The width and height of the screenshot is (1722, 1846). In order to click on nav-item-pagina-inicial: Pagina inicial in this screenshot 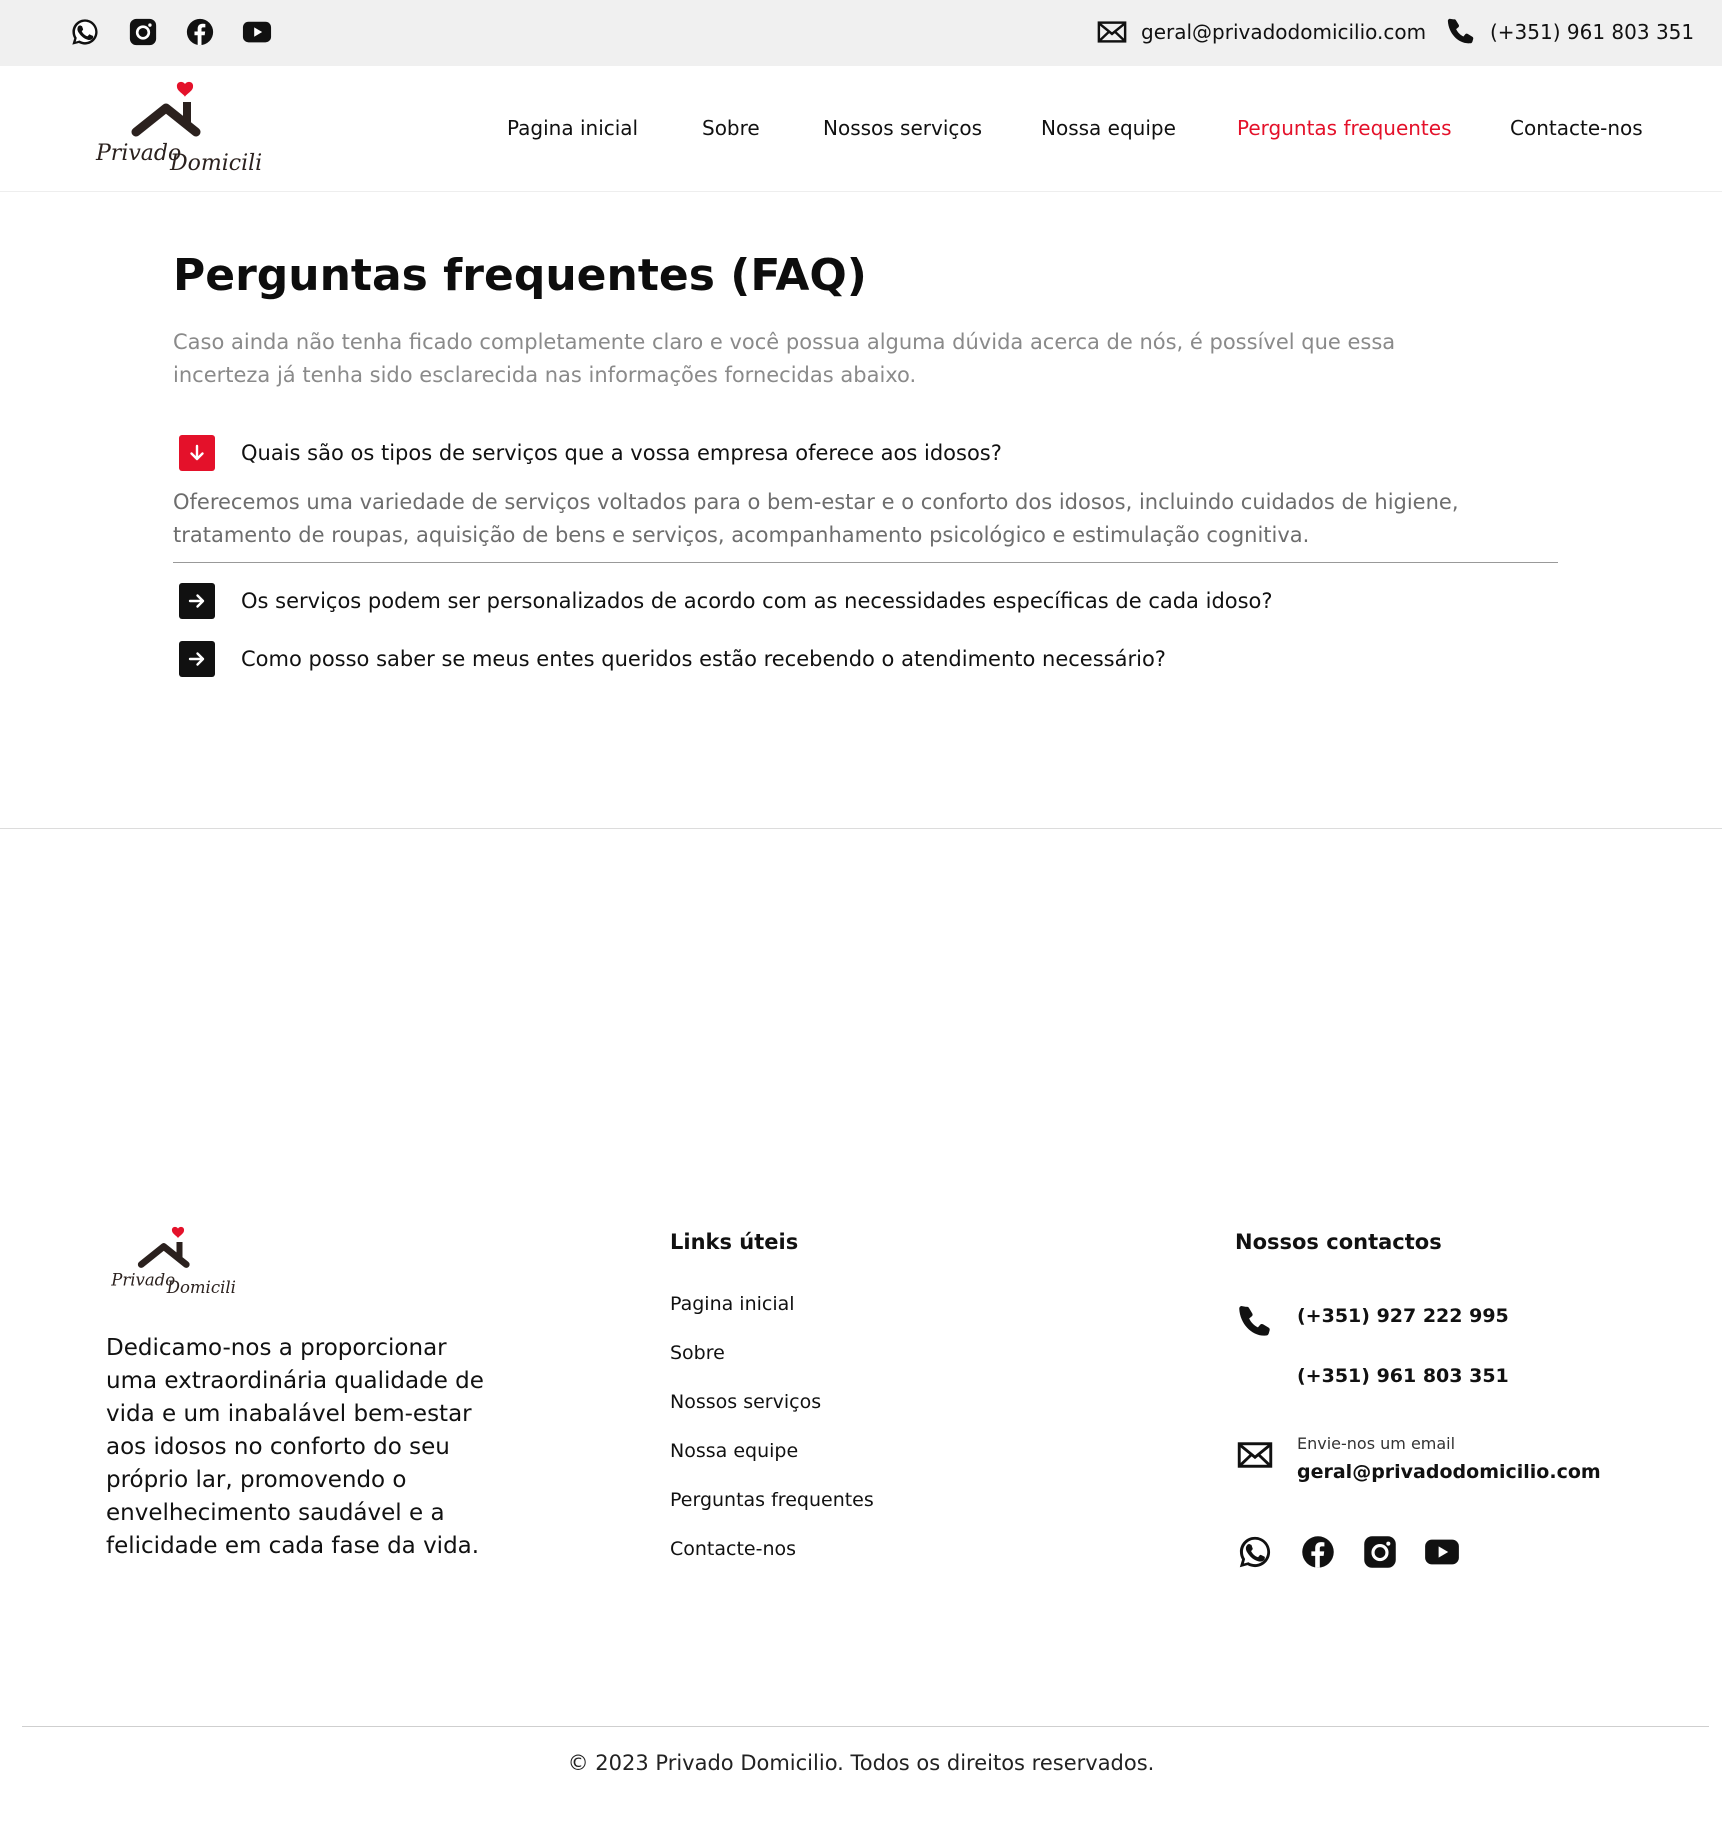, I will do `click(572, 128)`.